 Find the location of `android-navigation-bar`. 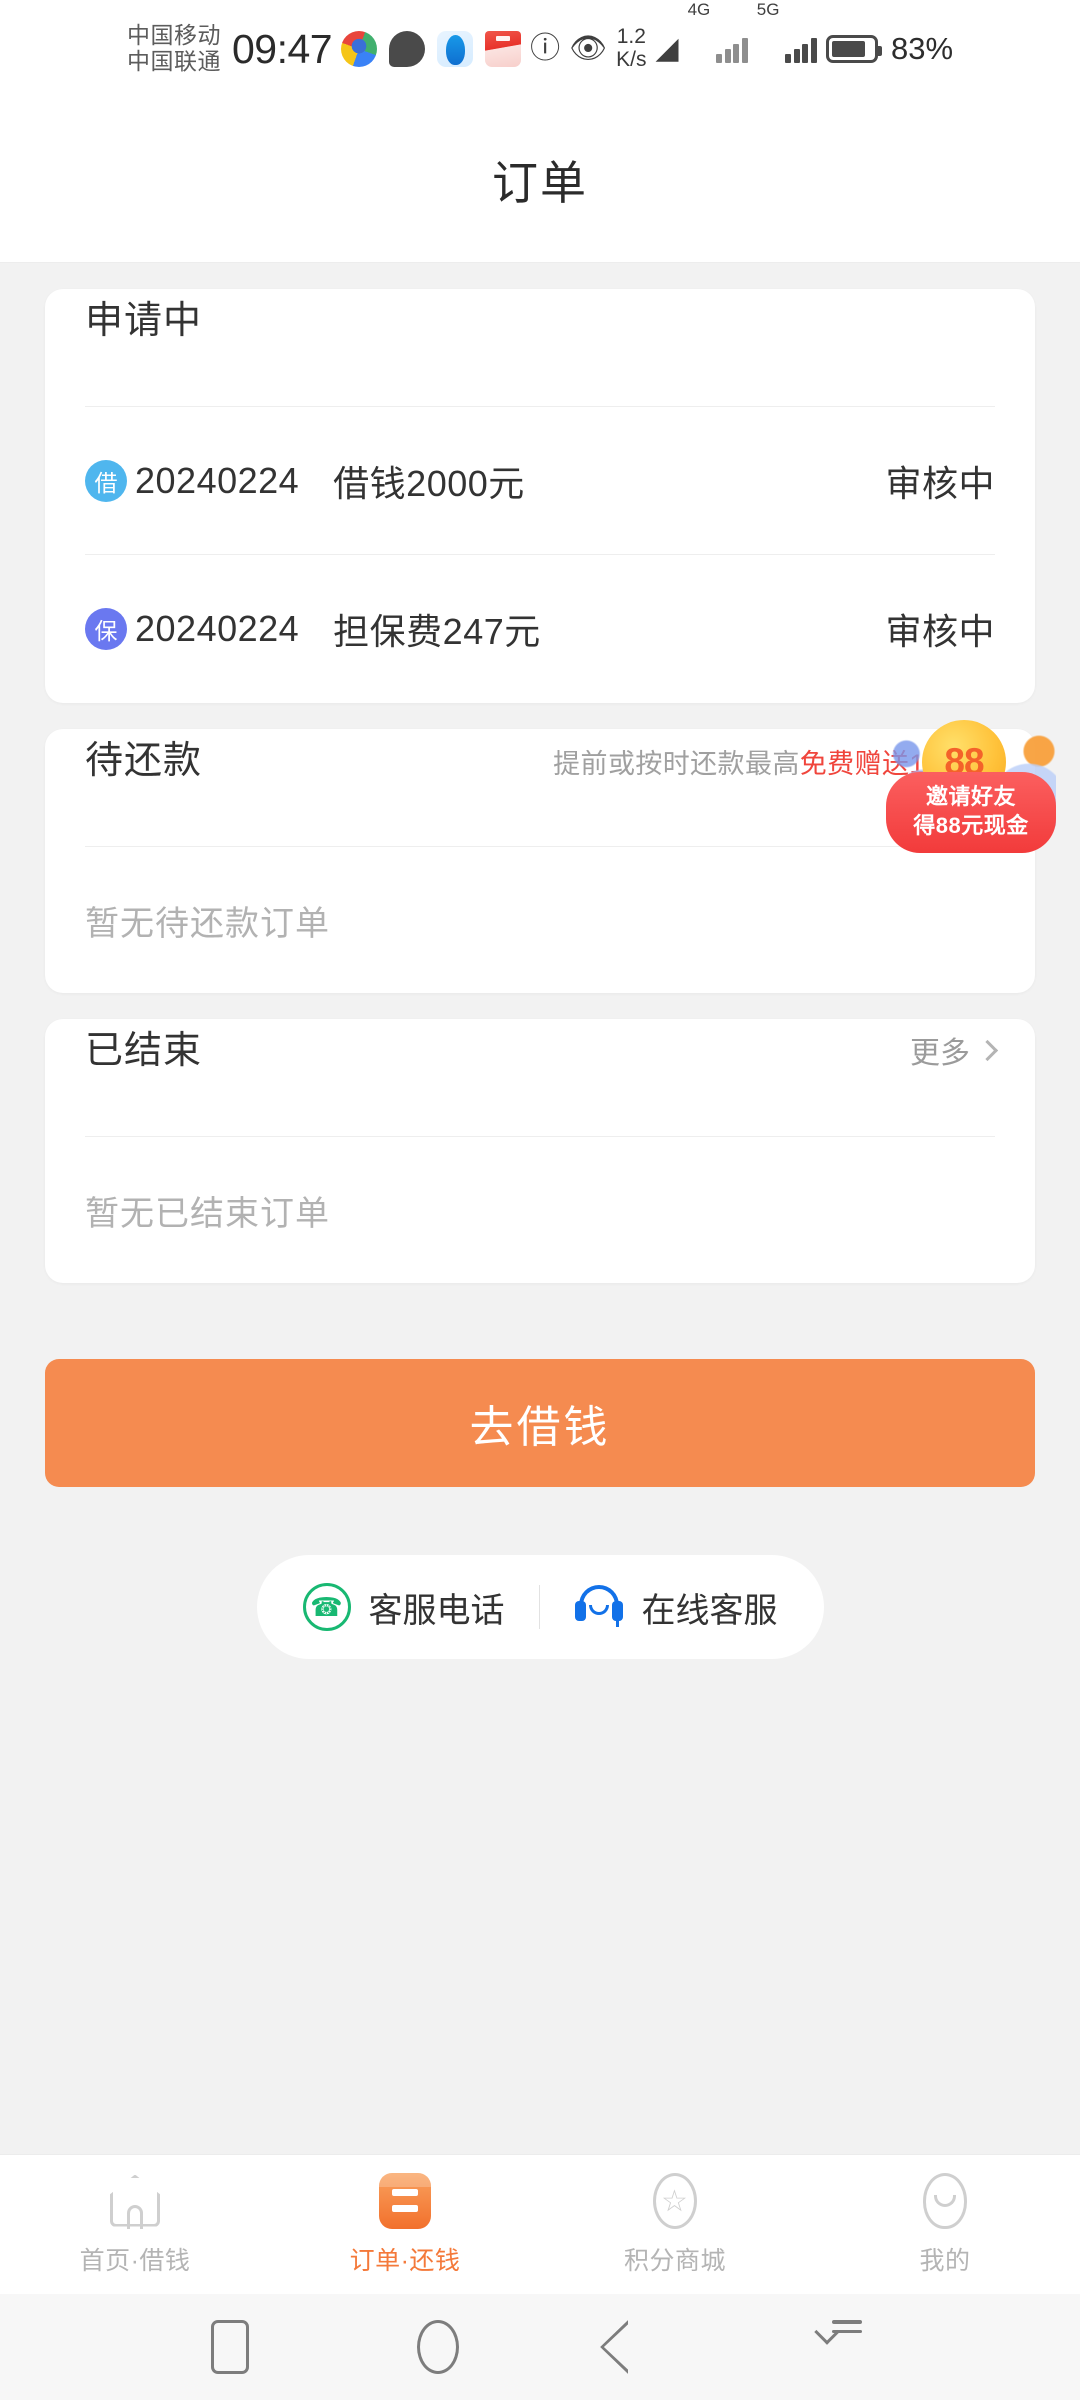

android-navigation-bar is located at coordinates (540, 2347).